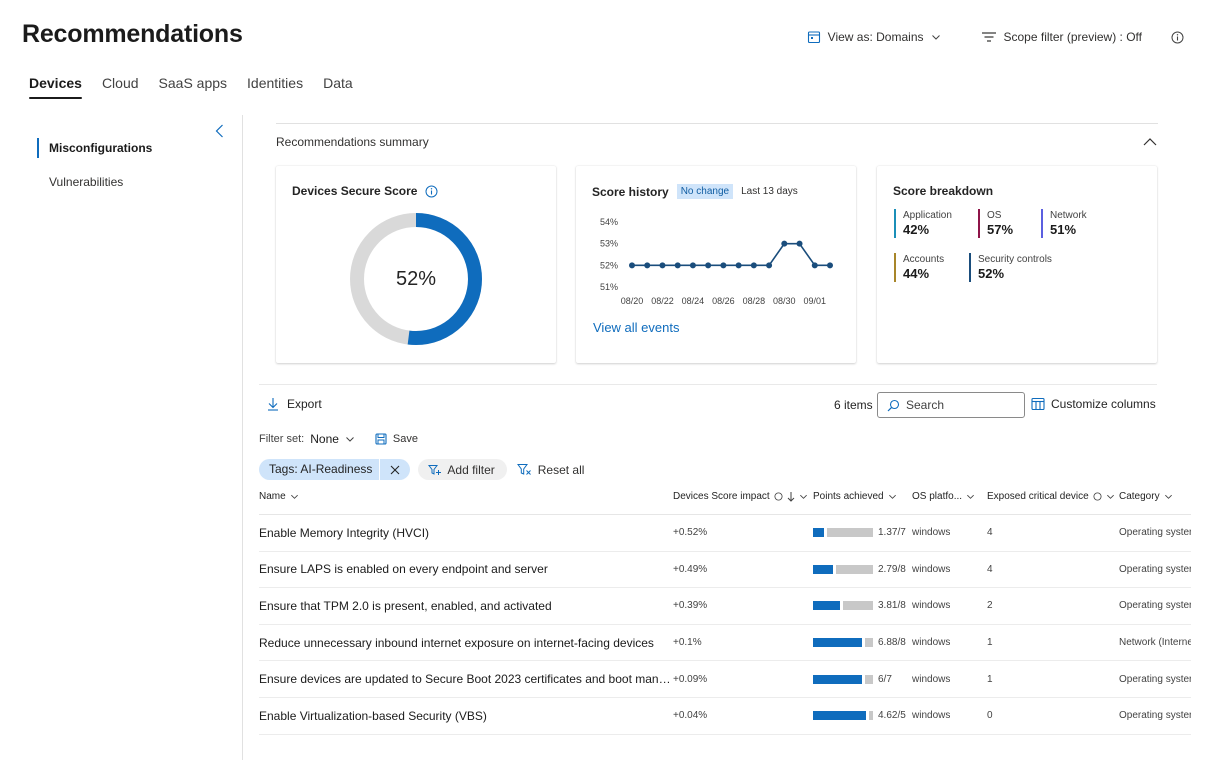  I want to click on save-filter-button: Save, so click(396, 439).